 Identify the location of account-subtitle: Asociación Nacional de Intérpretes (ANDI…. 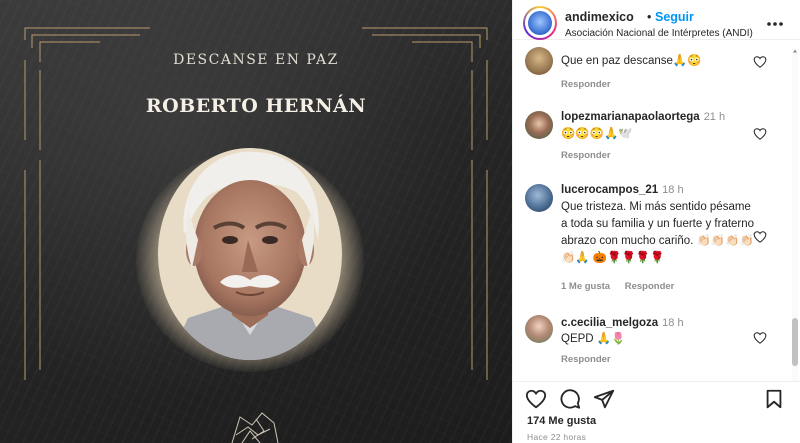
(659, 33).